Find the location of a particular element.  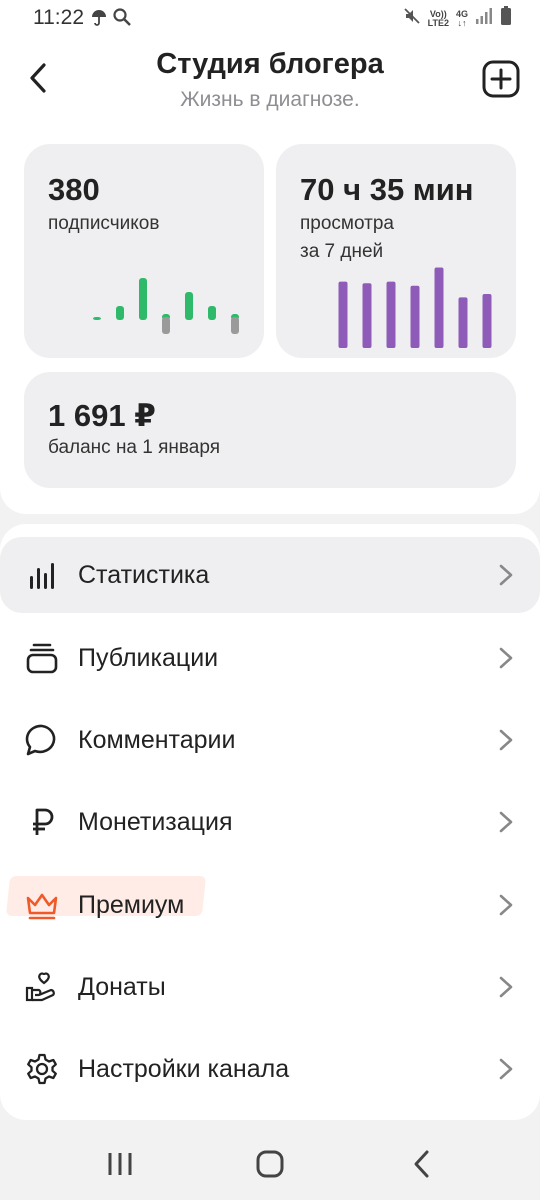

status-bar: 11:22 Vo)) LTE2 4G ↓↑ is located at coordinates (270, 19).